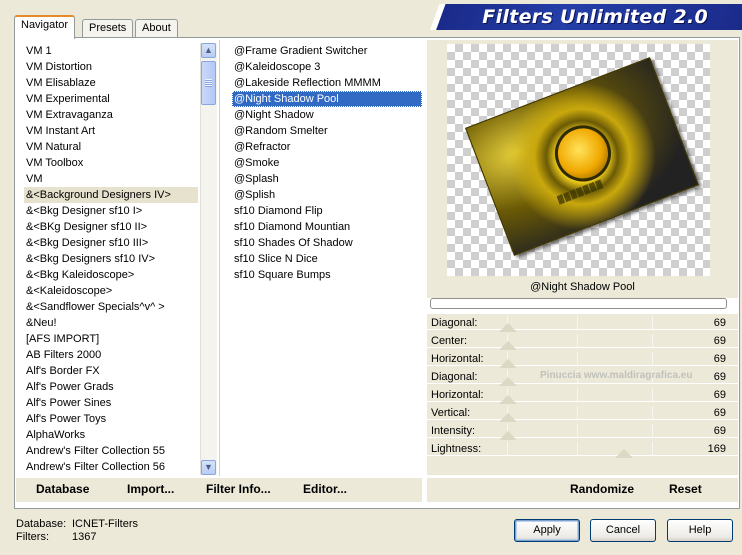  I want to click on category-list-item: Alf's Power Grads, so click(111, 387).